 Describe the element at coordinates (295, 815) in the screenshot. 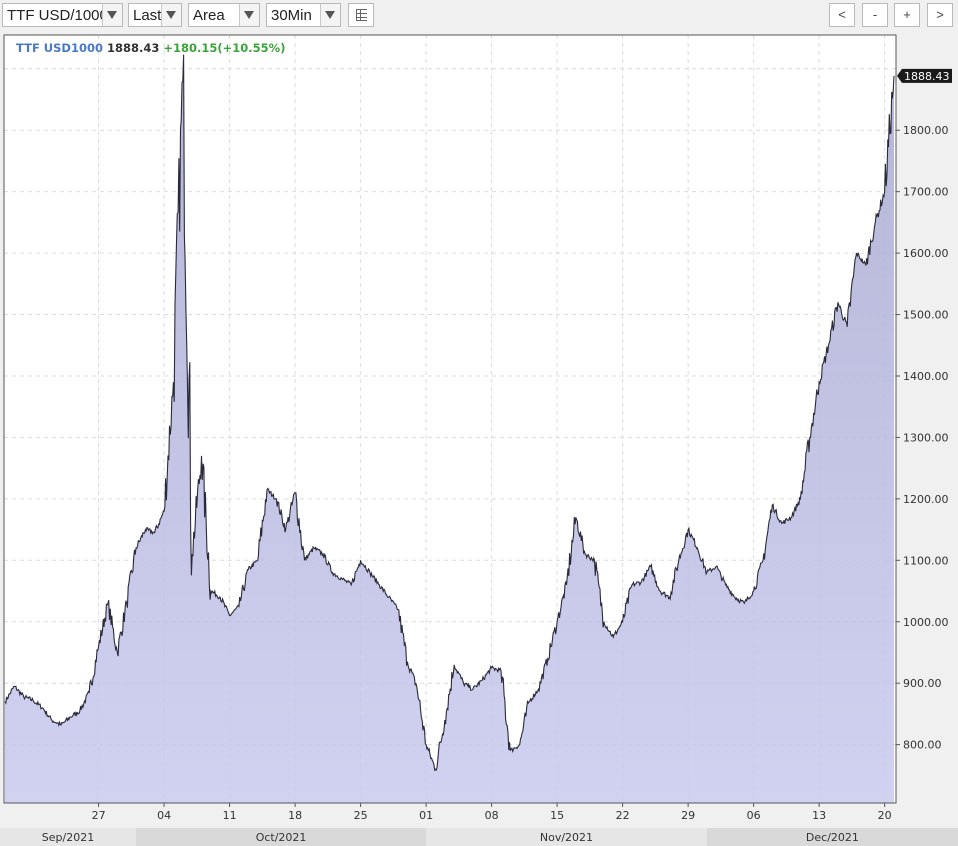

I see `x-axis-day-label: 18` at that location.